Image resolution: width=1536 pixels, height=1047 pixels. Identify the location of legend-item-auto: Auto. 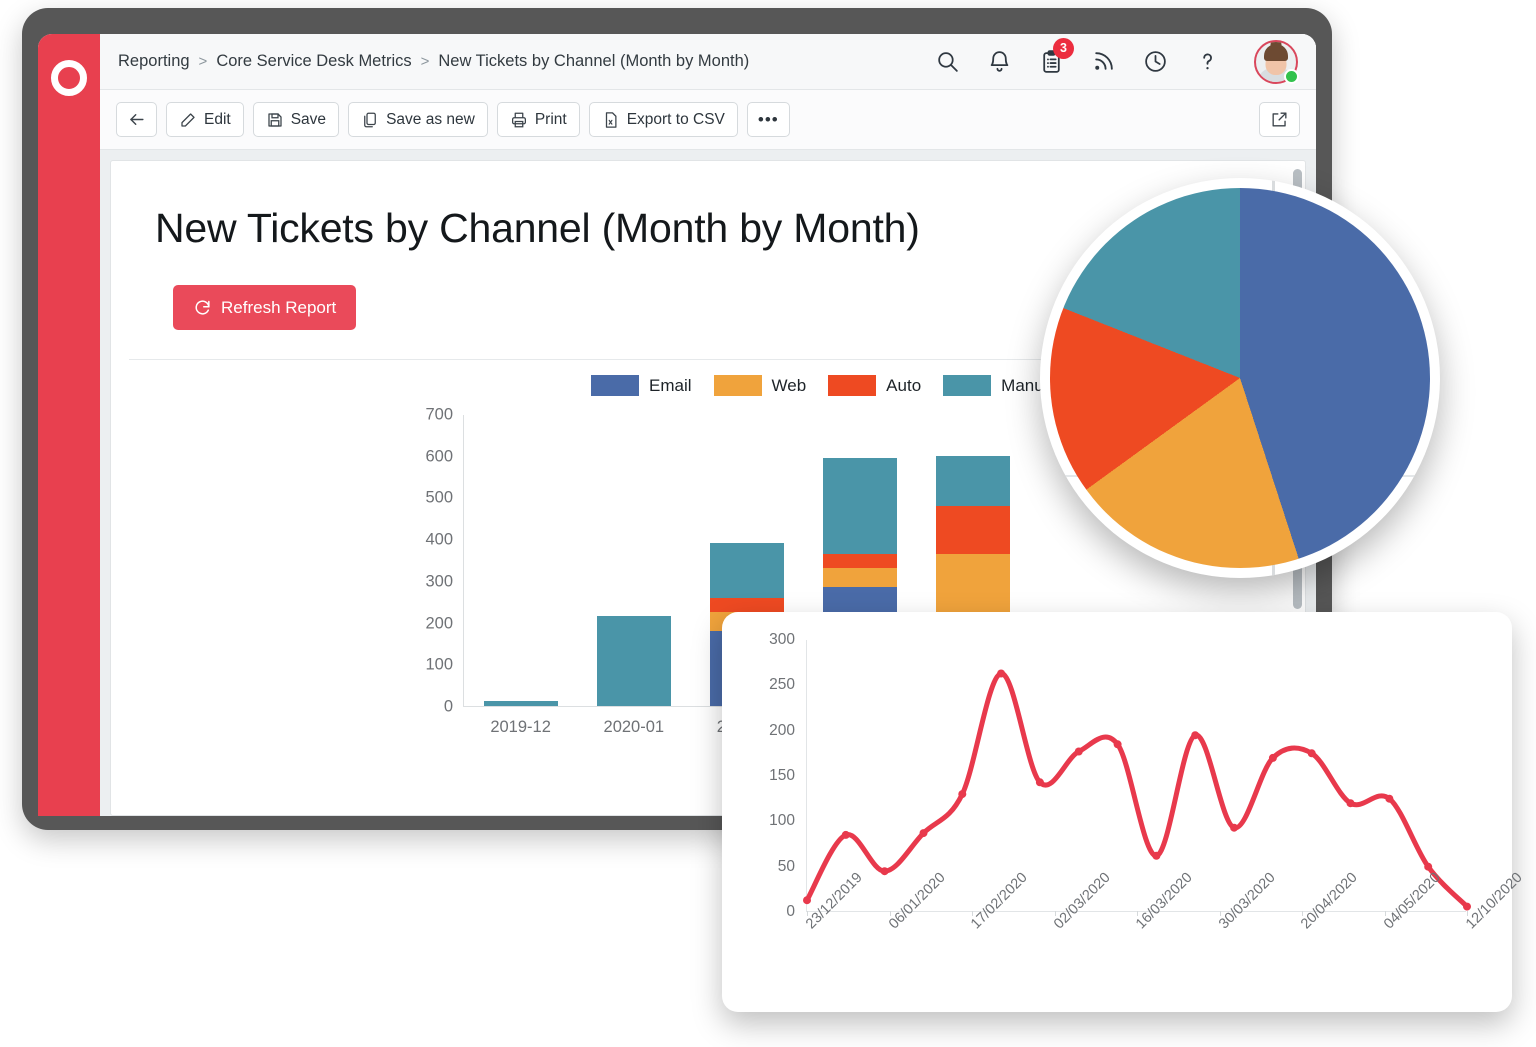
(874, 385).